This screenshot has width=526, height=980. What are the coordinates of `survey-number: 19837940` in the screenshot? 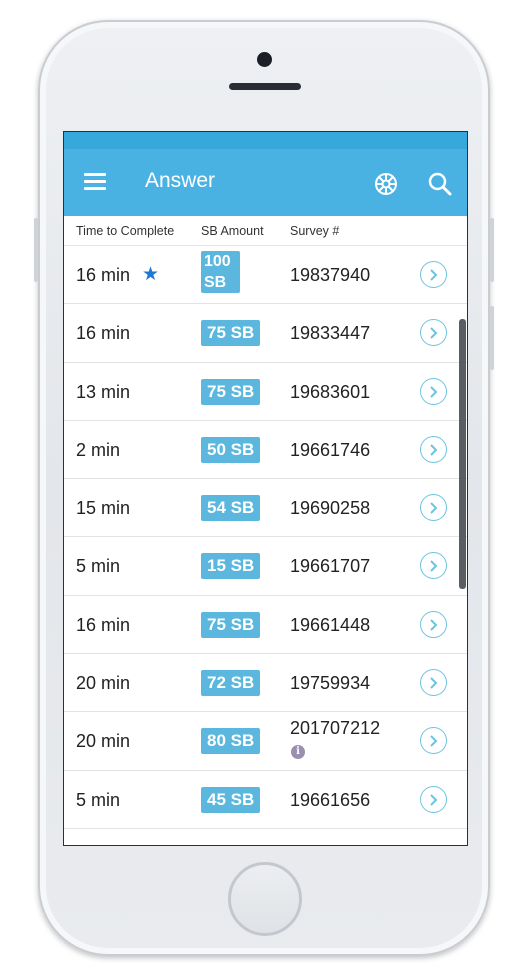 It's located at (330, 275).